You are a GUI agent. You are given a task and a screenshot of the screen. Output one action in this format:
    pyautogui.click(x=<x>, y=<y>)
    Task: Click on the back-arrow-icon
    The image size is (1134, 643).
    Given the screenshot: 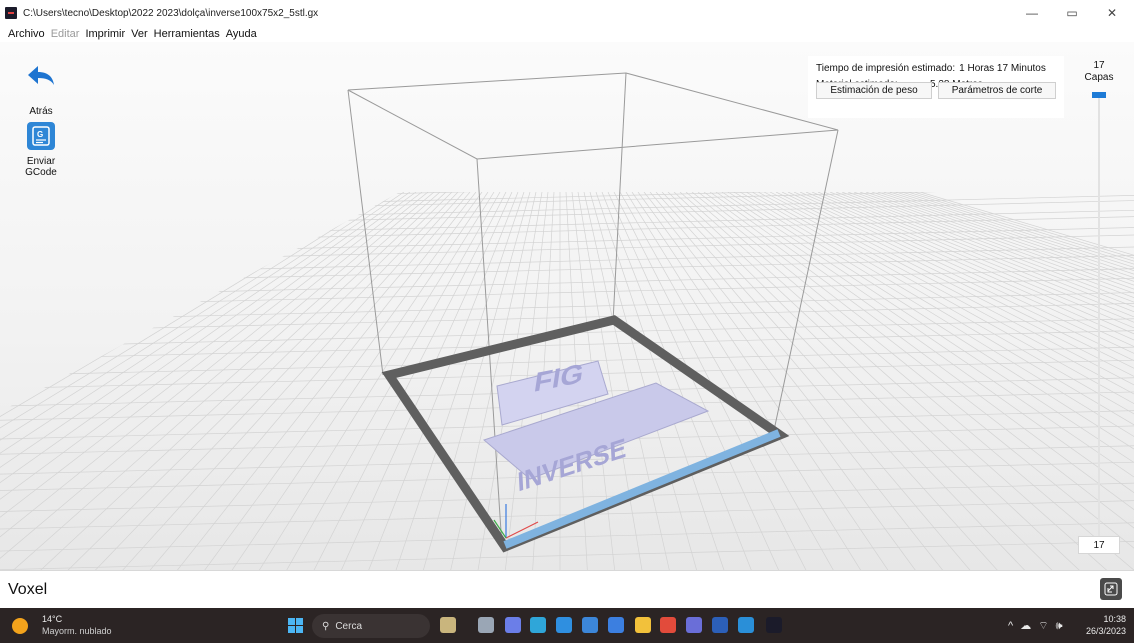 What is the action you would take?
    pyautogui.click(x=41, y=75)
    